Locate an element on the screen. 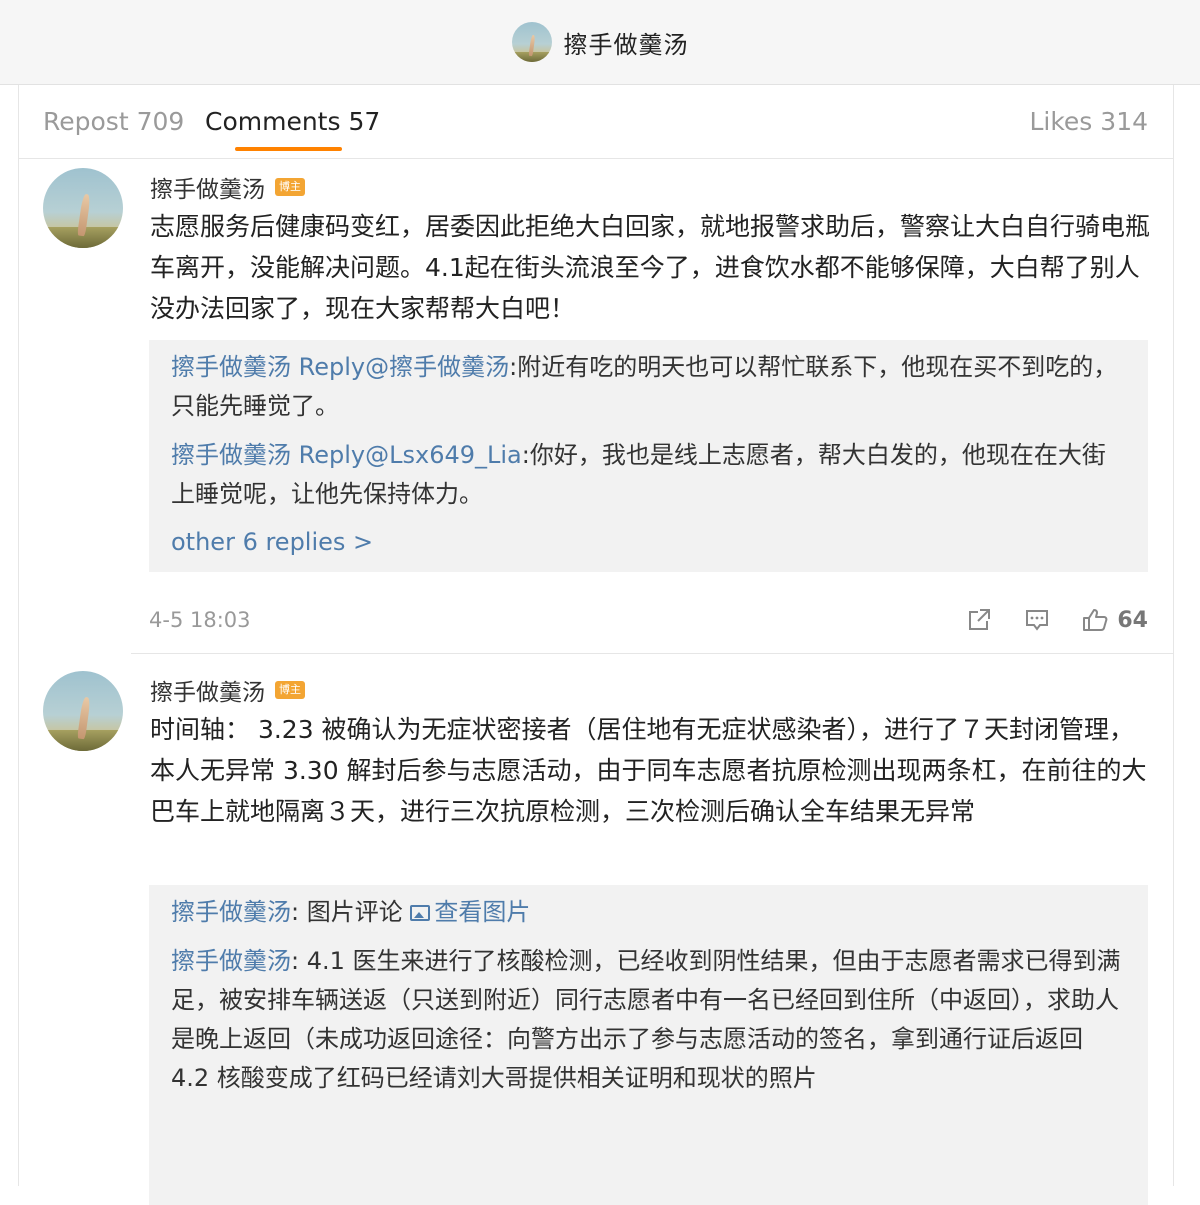  tab-bar: Repost 709 Comments 57 Likes 314 is located at coordinates (596, 122).